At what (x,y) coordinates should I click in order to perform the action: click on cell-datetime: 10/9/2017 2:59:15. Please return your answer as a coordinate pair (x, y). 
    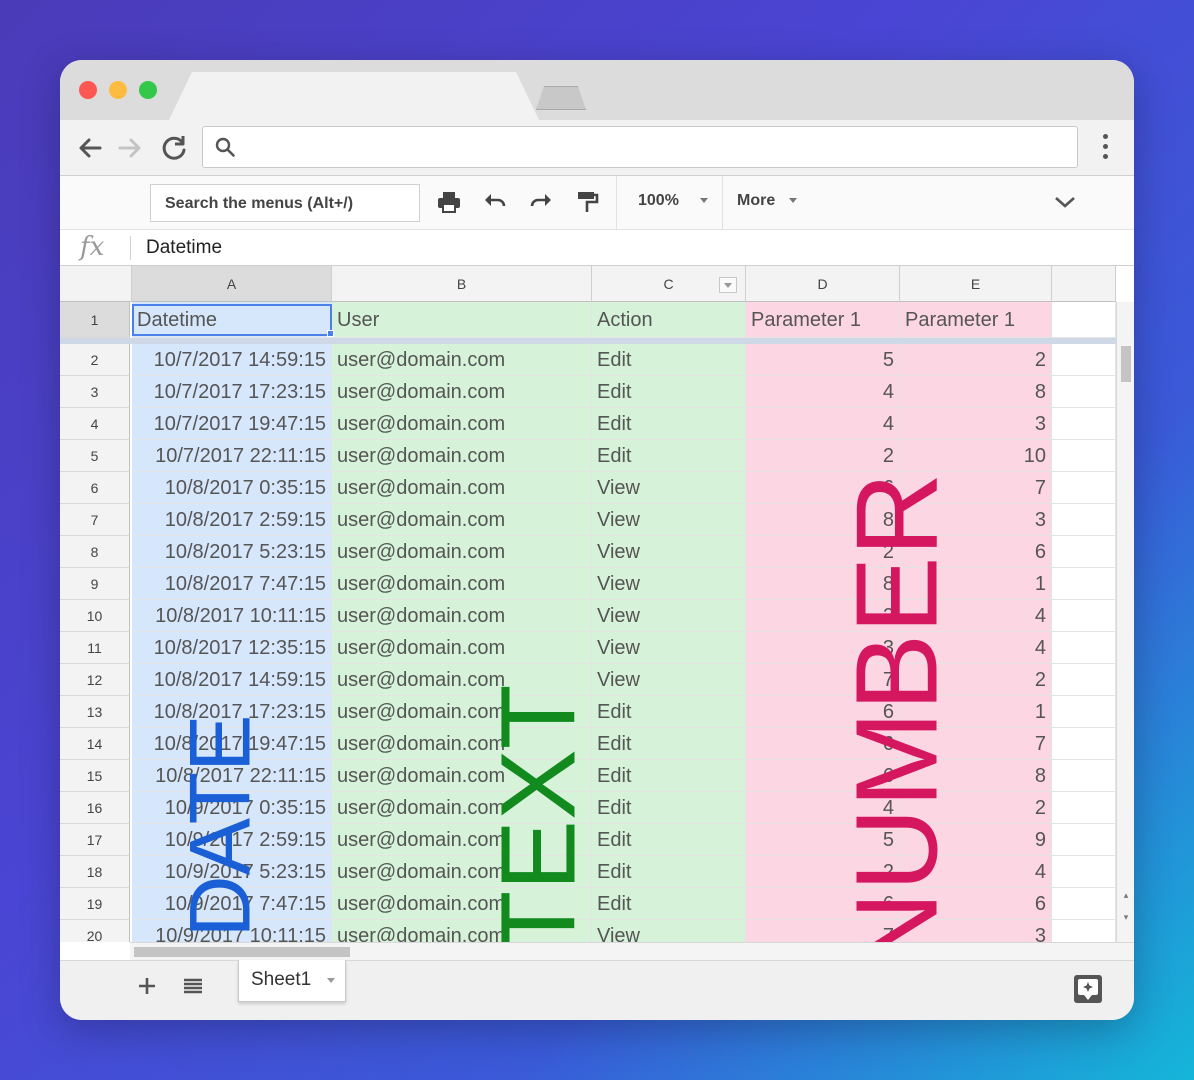
    Looking at the image, I should click on (232, 840).